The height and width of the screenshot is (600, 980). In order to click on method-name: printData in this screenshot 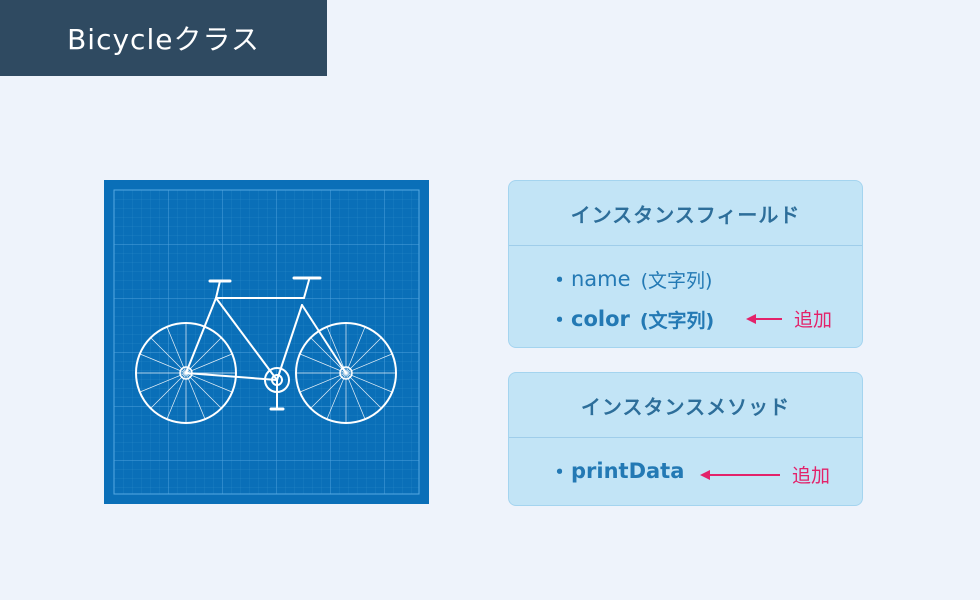, I will do `click(628, 471)`.